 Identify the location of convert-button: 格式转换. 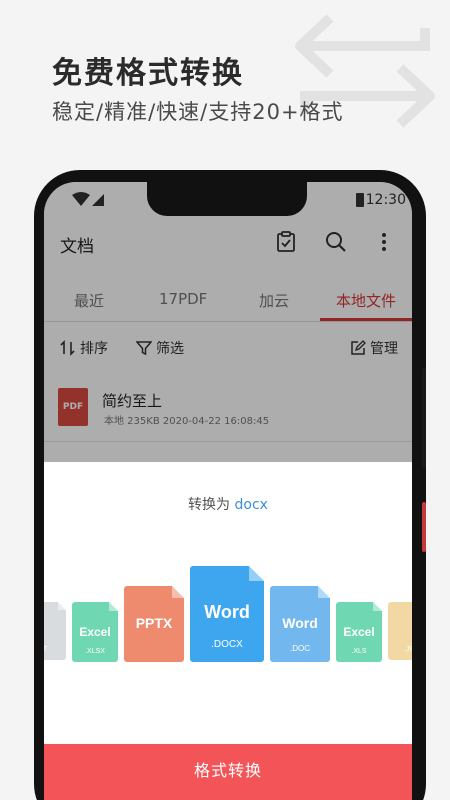
(228, 772).